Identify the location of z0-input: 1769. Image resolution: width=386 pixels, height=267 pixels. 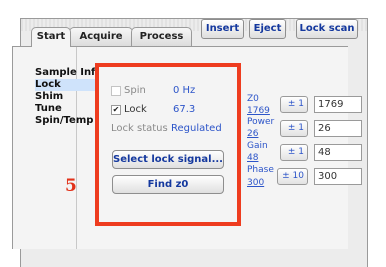
(338, 104).